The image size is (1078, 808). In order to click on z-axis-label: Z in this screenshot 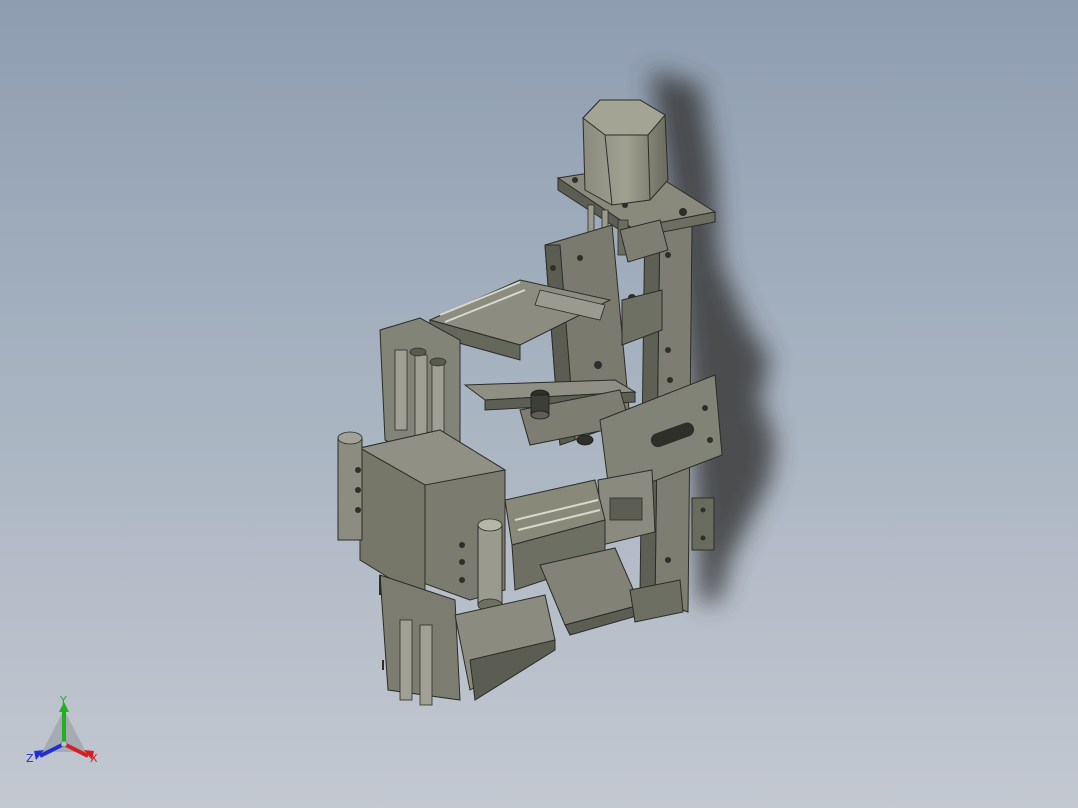, I will do `click(30, 758)`.